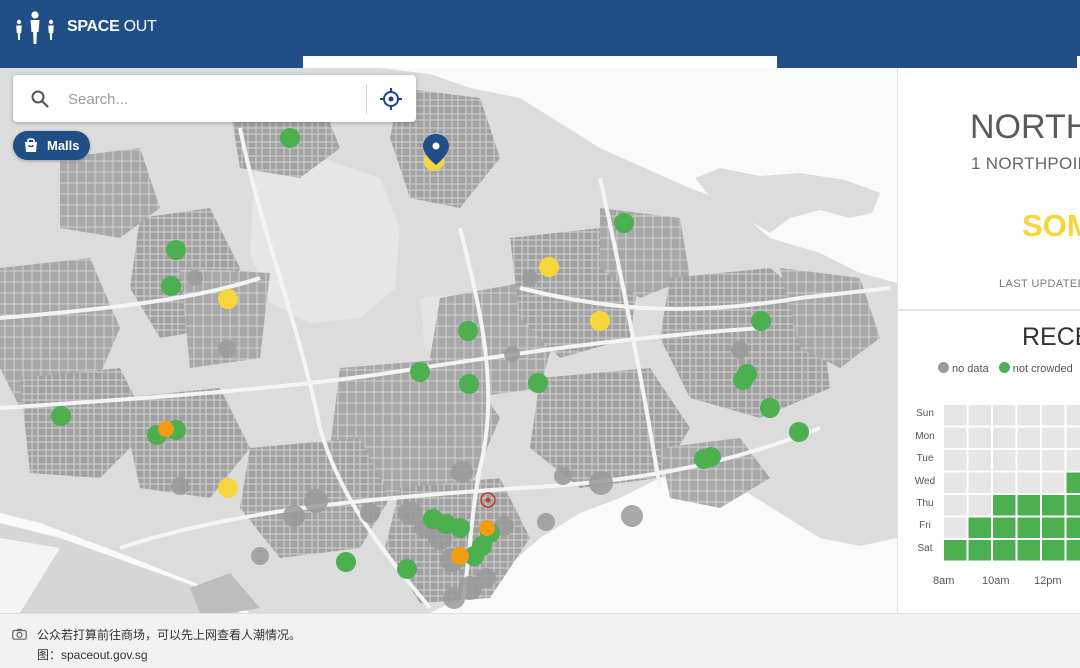 This screenshot has height=668, width=1080. Describe the element at coordinates (925, 548) in the screenshot. I see `heatmap-day-label: Sat` at that location.